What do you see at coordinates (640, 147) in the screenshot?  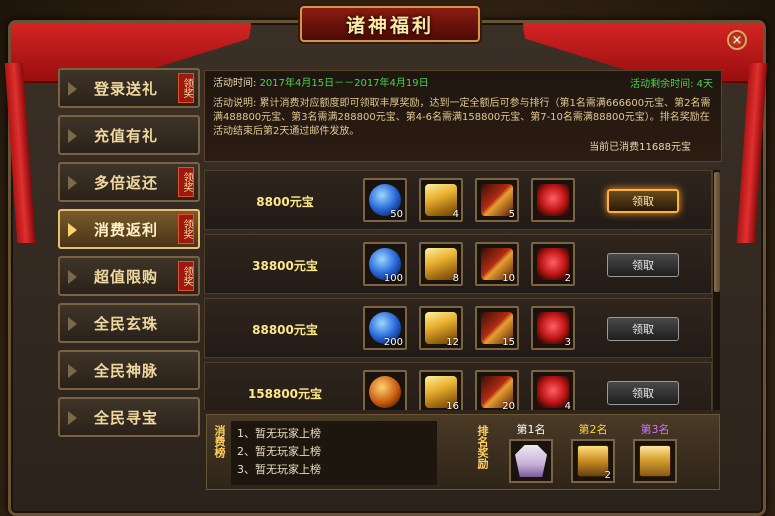 I see `current-spent: 当前已消费11688元宝` at bounding box center [640, 147].